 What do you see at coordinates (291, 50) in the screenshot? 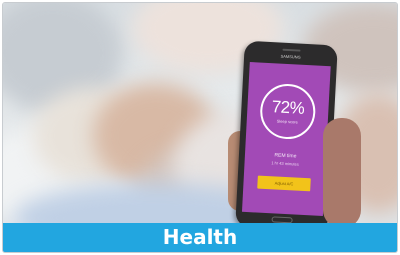
I see `phone-speaker` at bounding box center [291, 50].